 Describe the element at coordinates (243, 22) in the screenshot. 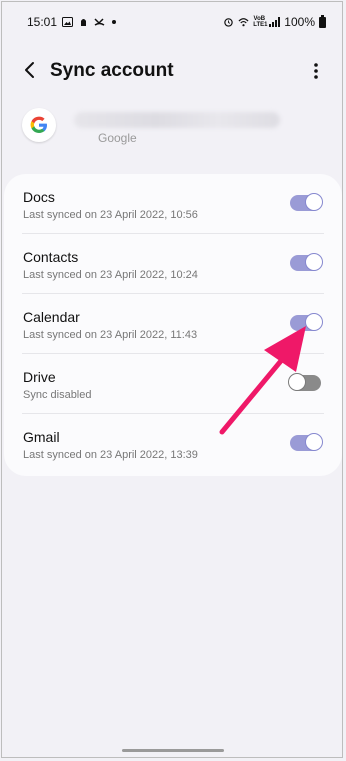

I see `wifi-icon` at that location.